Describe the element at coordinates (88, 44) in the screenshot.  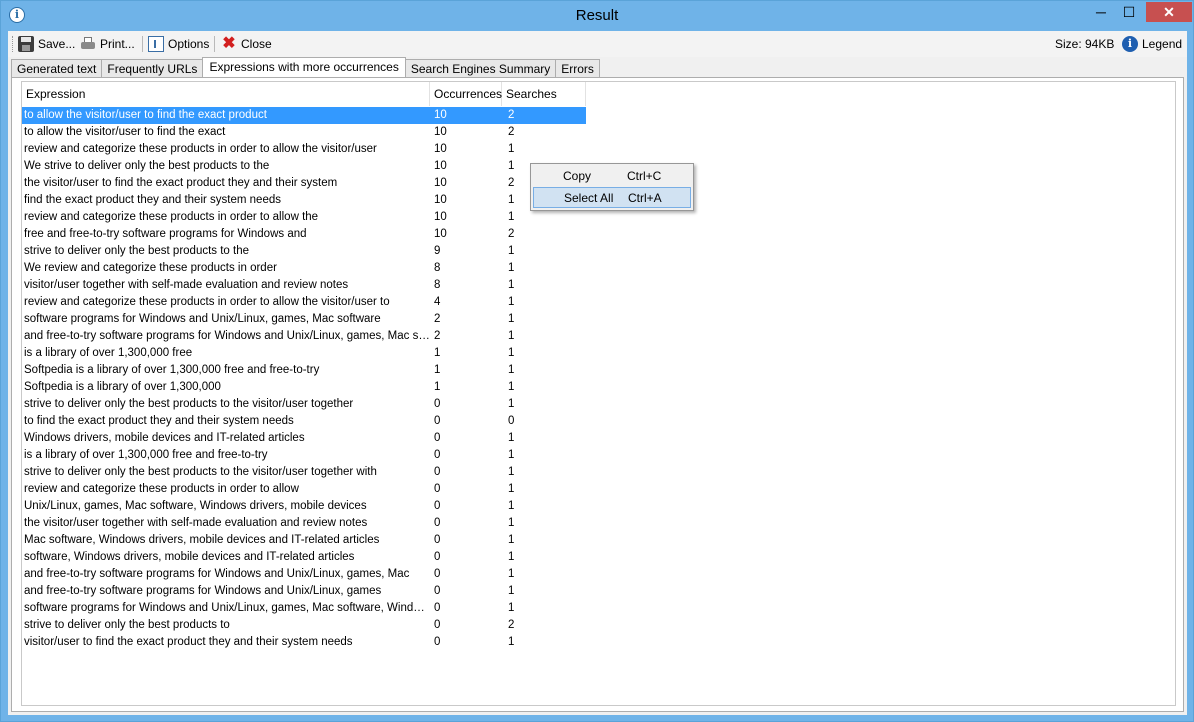
I see `print-icon` at that location.